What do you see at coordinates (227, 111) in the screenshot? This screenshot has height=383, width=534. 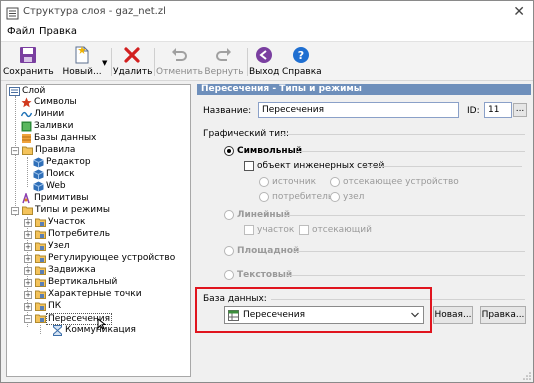 I see `name-label: Название:` at bounding box center [227, 111].